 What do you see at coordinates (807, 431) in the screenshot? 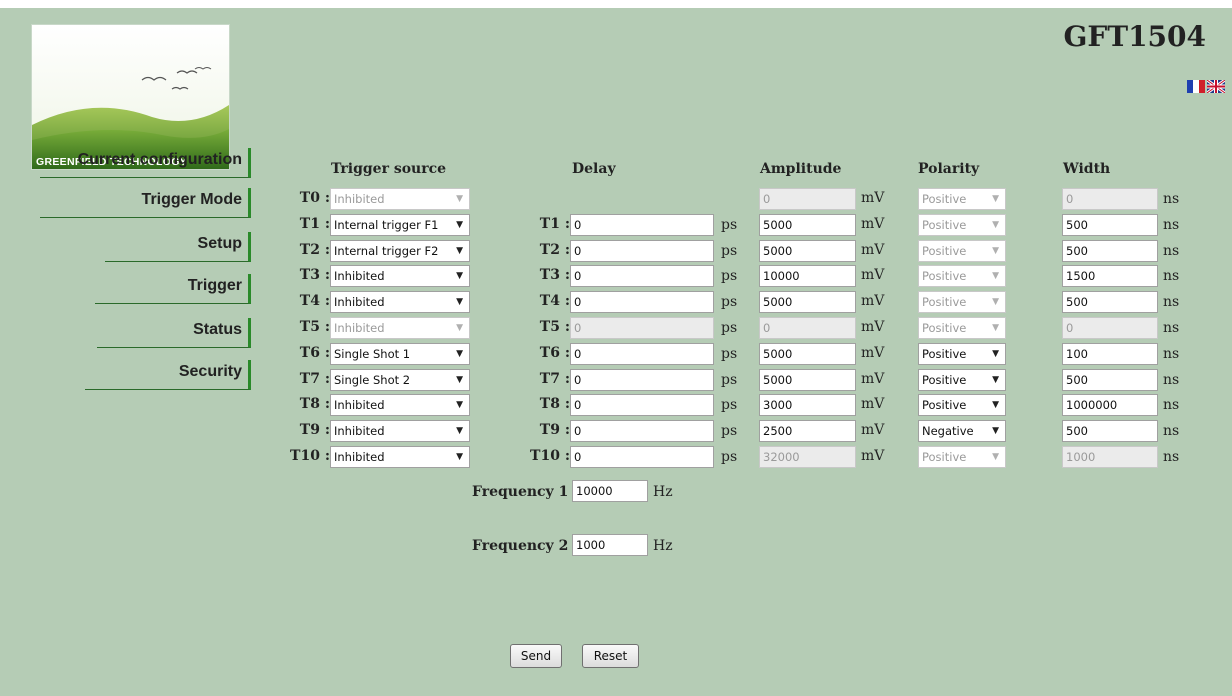
I see `amplitude-input: 2500` at bounding box center [807, 431].